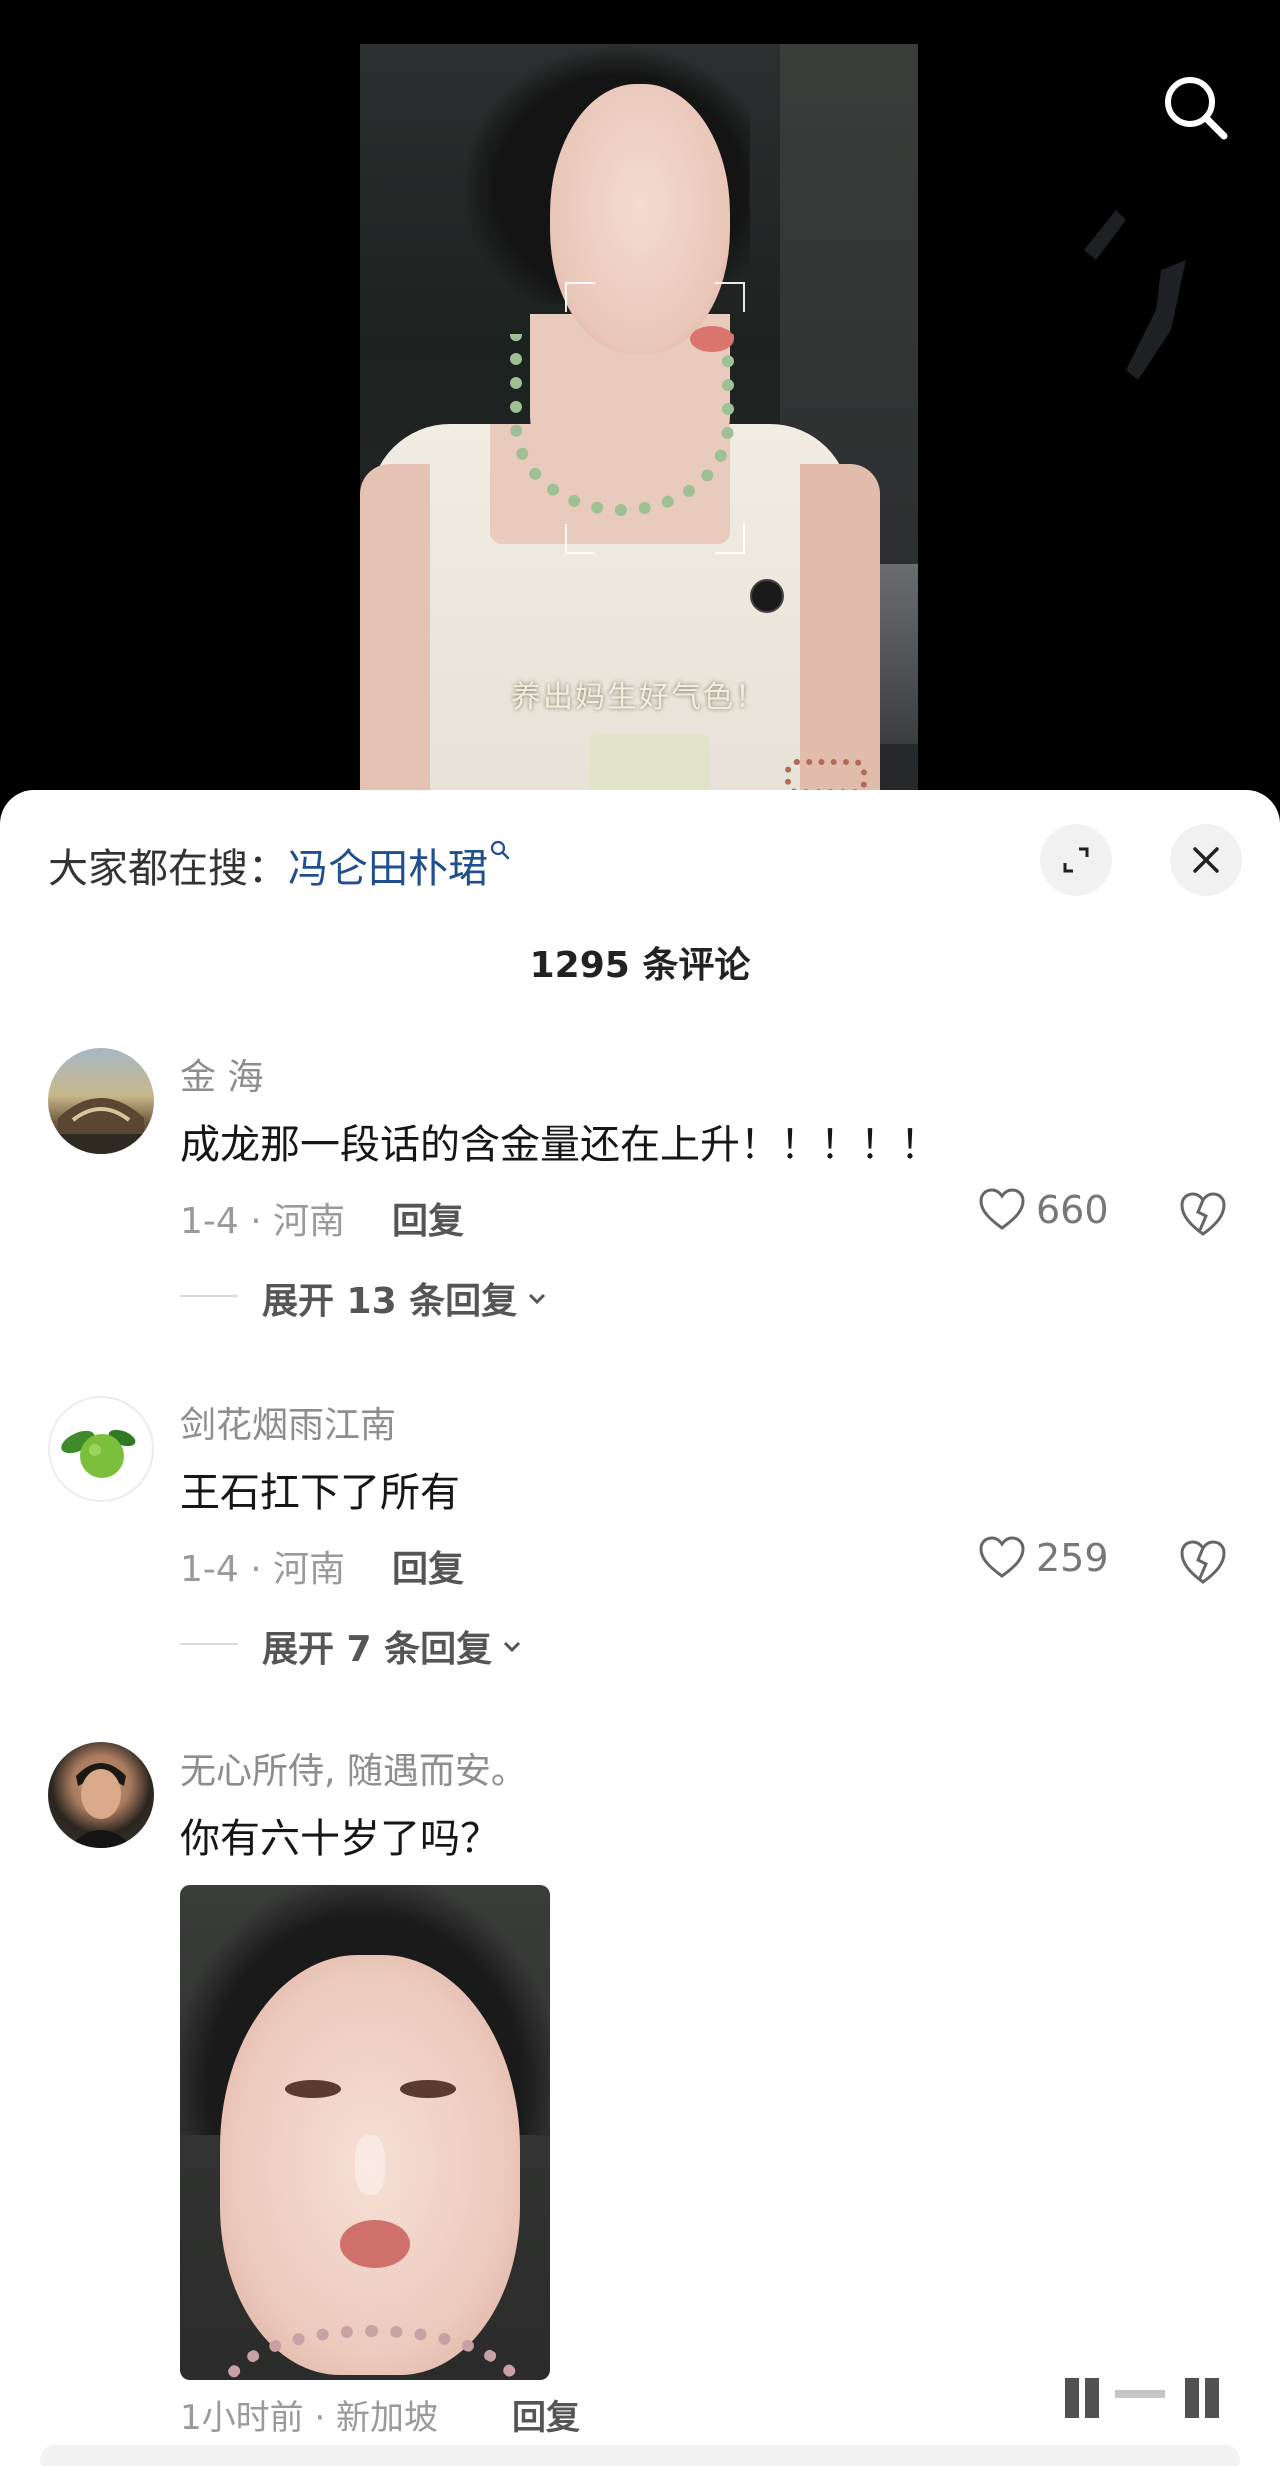 The width and height of the screenshot is (1280, 2466). What do you see at coordinates (309, 2418) in the screenshot?
I see `comment-meta: 1小时前 · 新加坡` at bounding box center [309, 2418].